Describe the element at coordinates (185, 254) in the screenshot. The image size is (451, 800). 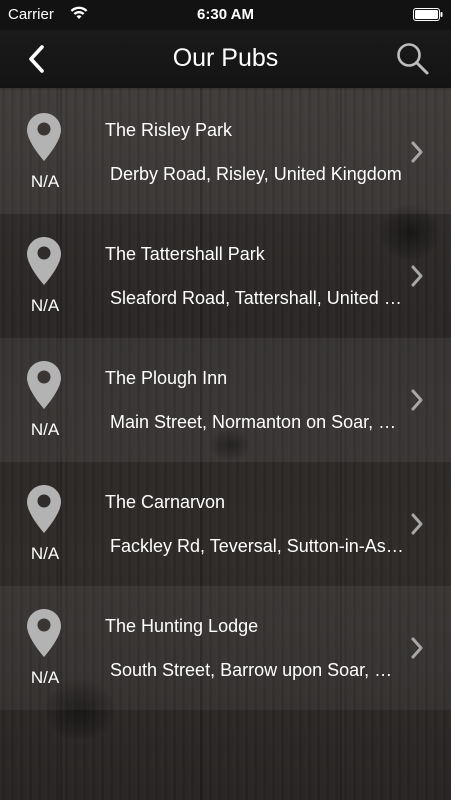
I see `pub-name: The Tattershall Park` at that location.